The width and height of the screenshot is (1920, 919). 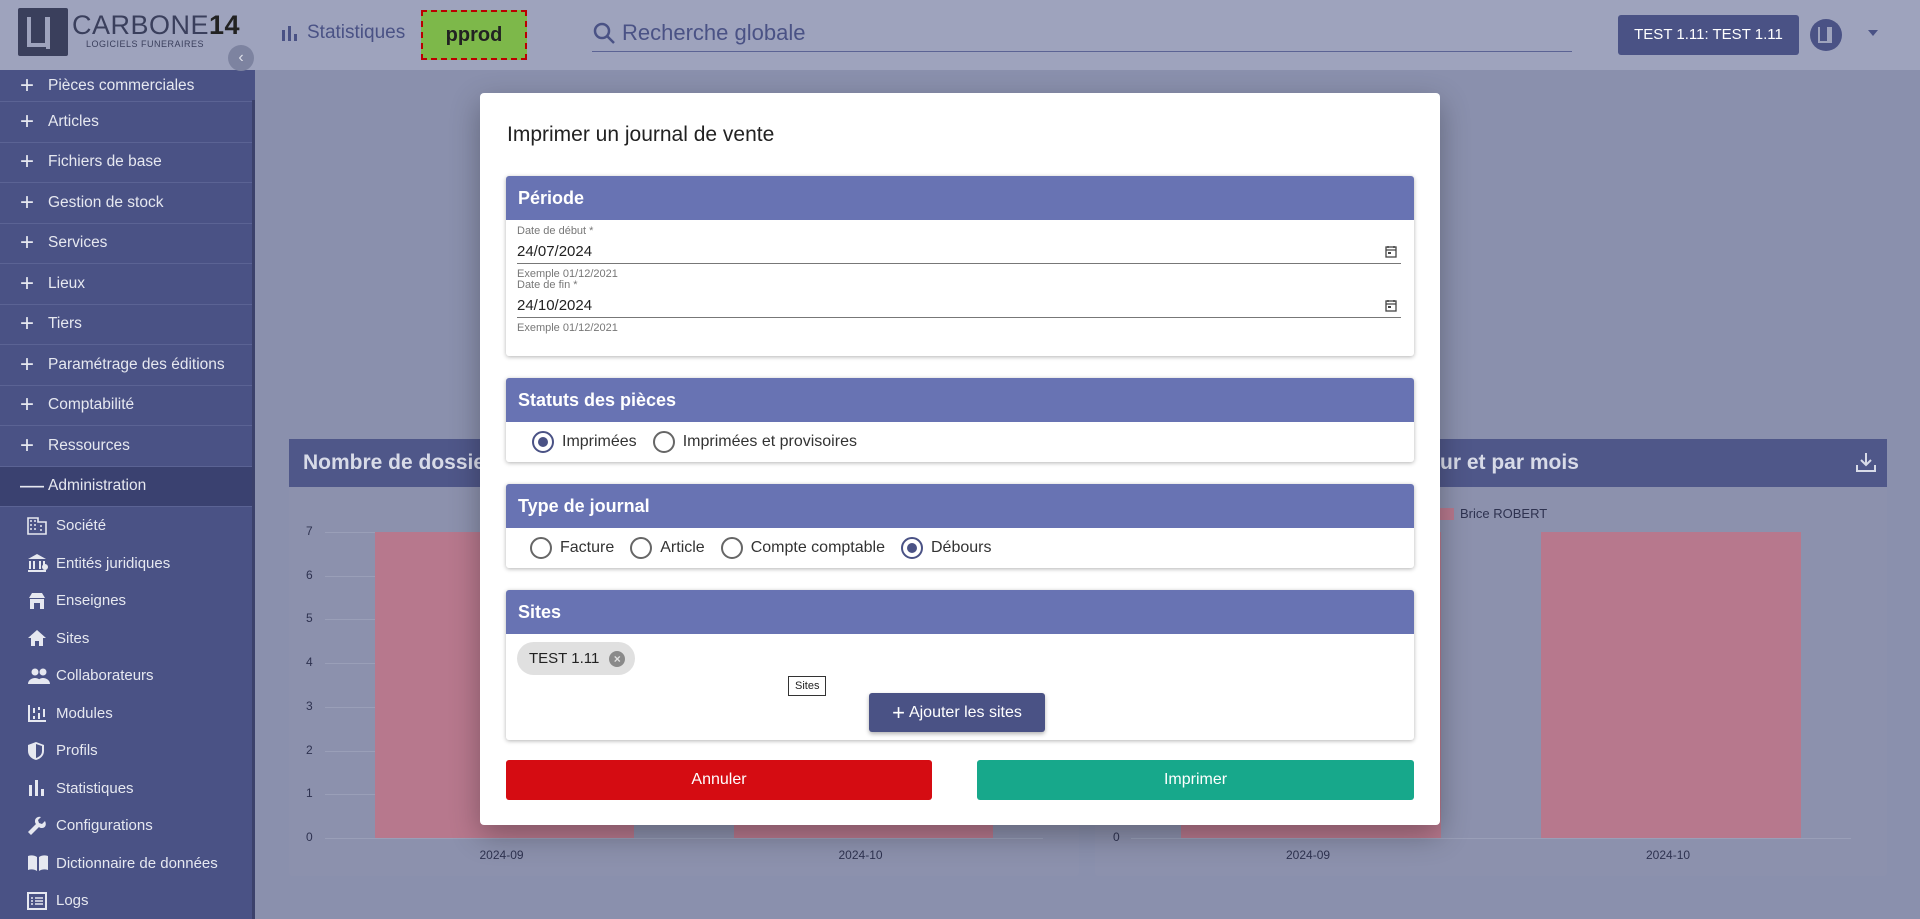 What do you see at coordinates (1503, 513) in the screenshot?
I see `legend-label: Brice ROBERT` at bounding box center [1503, 513].